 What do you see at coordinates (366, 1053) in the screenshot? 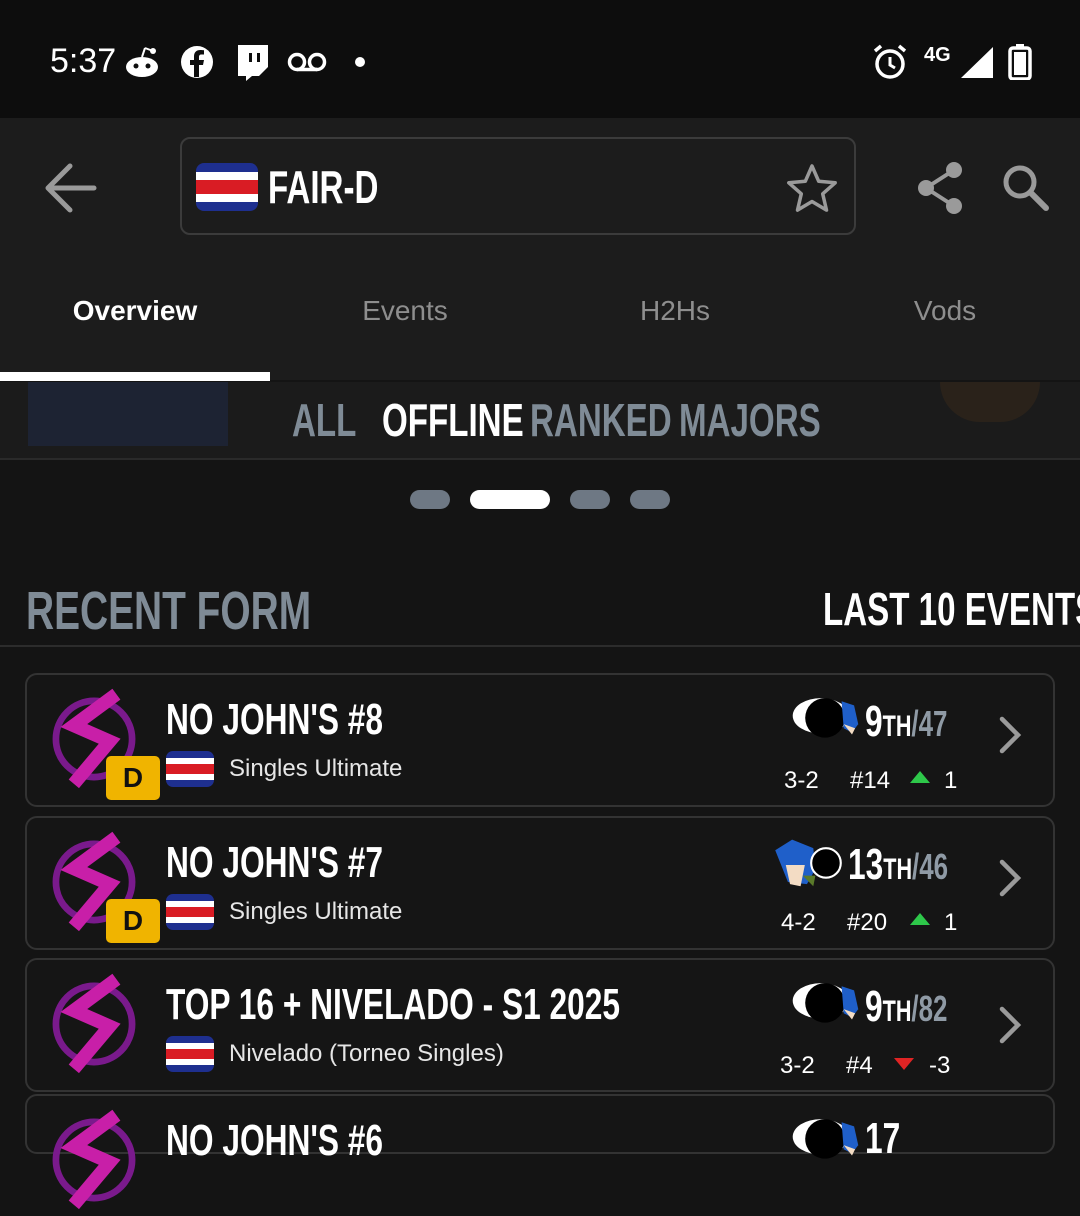
I see `event-subtitle: Nivelado (Torneo Singles)` at bounding box center [366, 1053].